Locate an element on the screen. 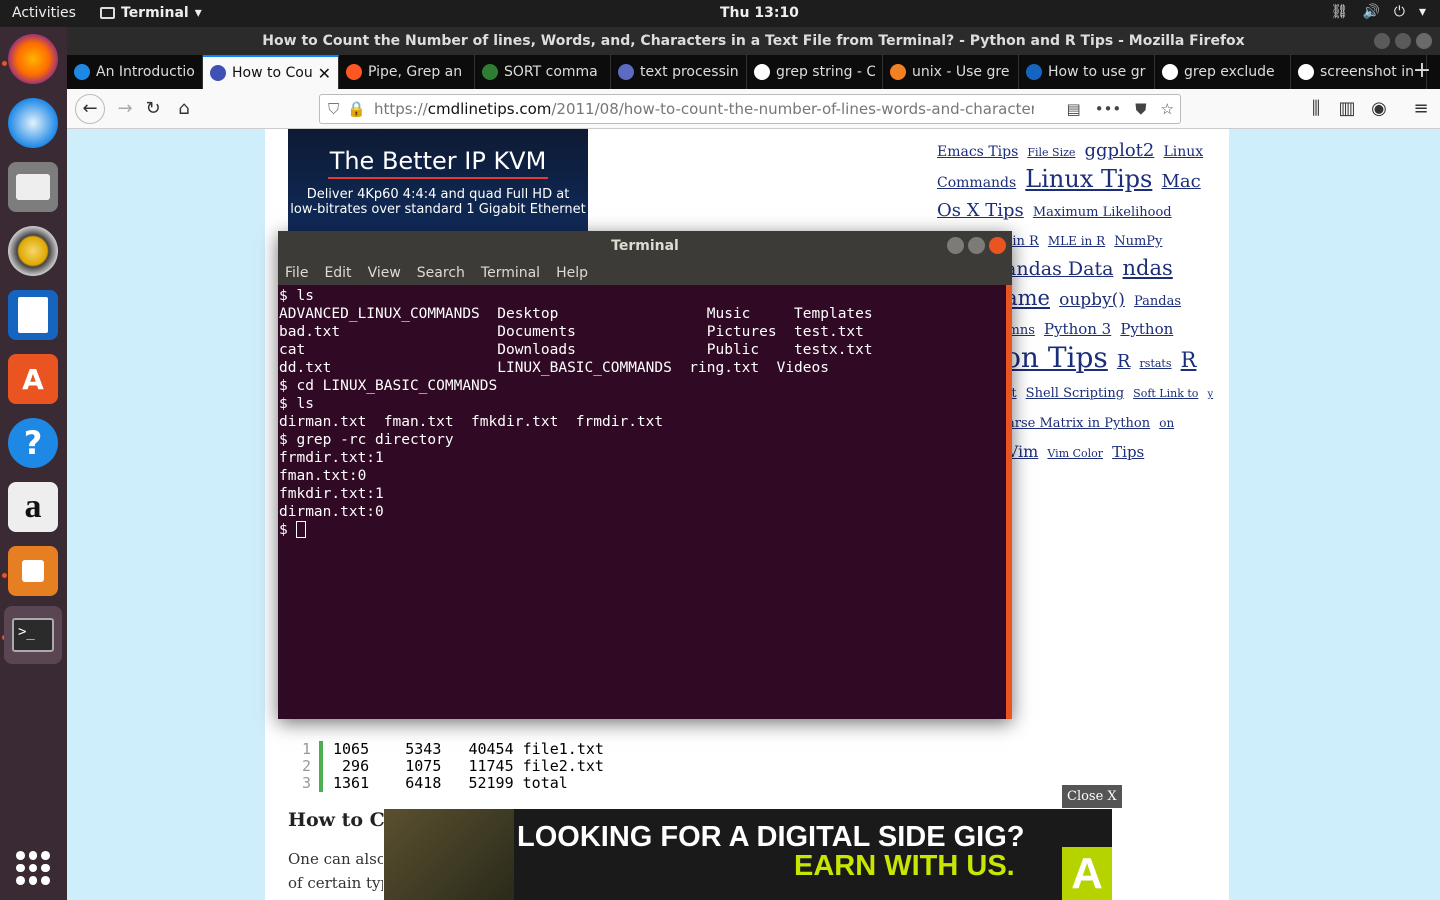 The width and height of the screenshot is (1440, 900). menu-help: Help is located at coordinates (572, 273).